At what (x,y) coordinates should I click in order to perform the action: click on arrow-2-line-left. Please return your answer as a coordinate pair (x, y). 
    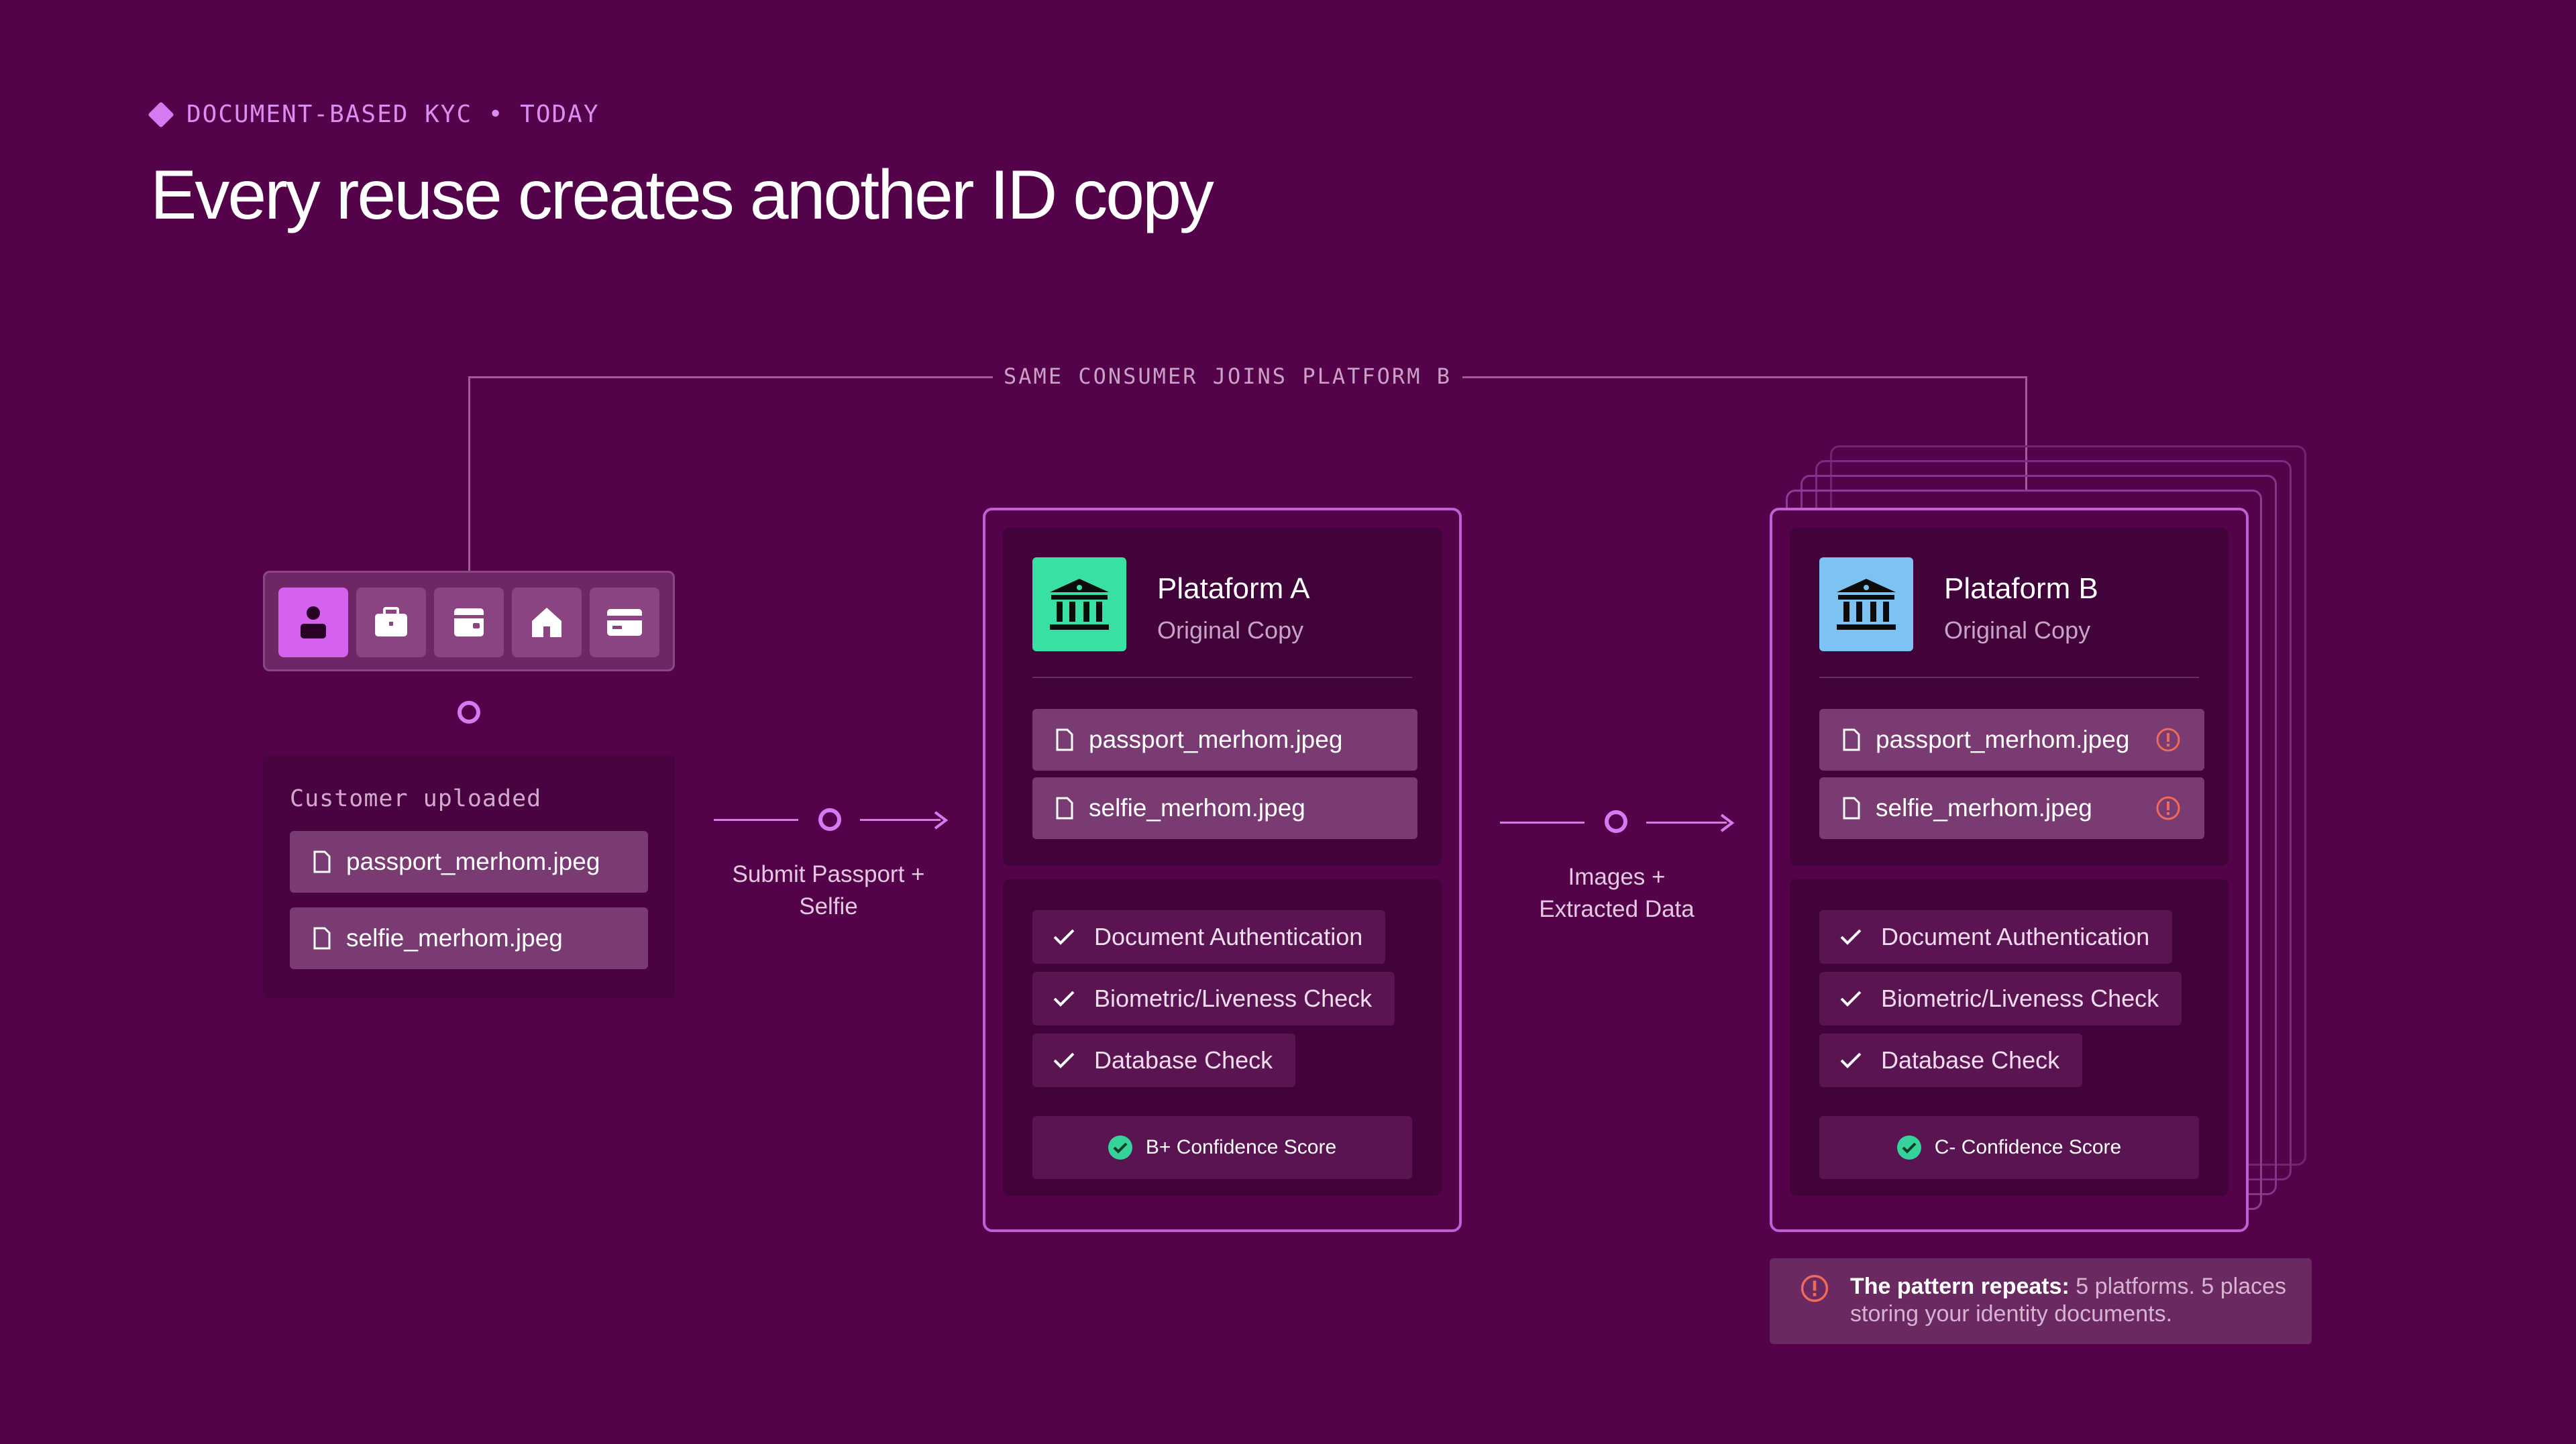
    Looking at the image, I should click on (1542, 823).